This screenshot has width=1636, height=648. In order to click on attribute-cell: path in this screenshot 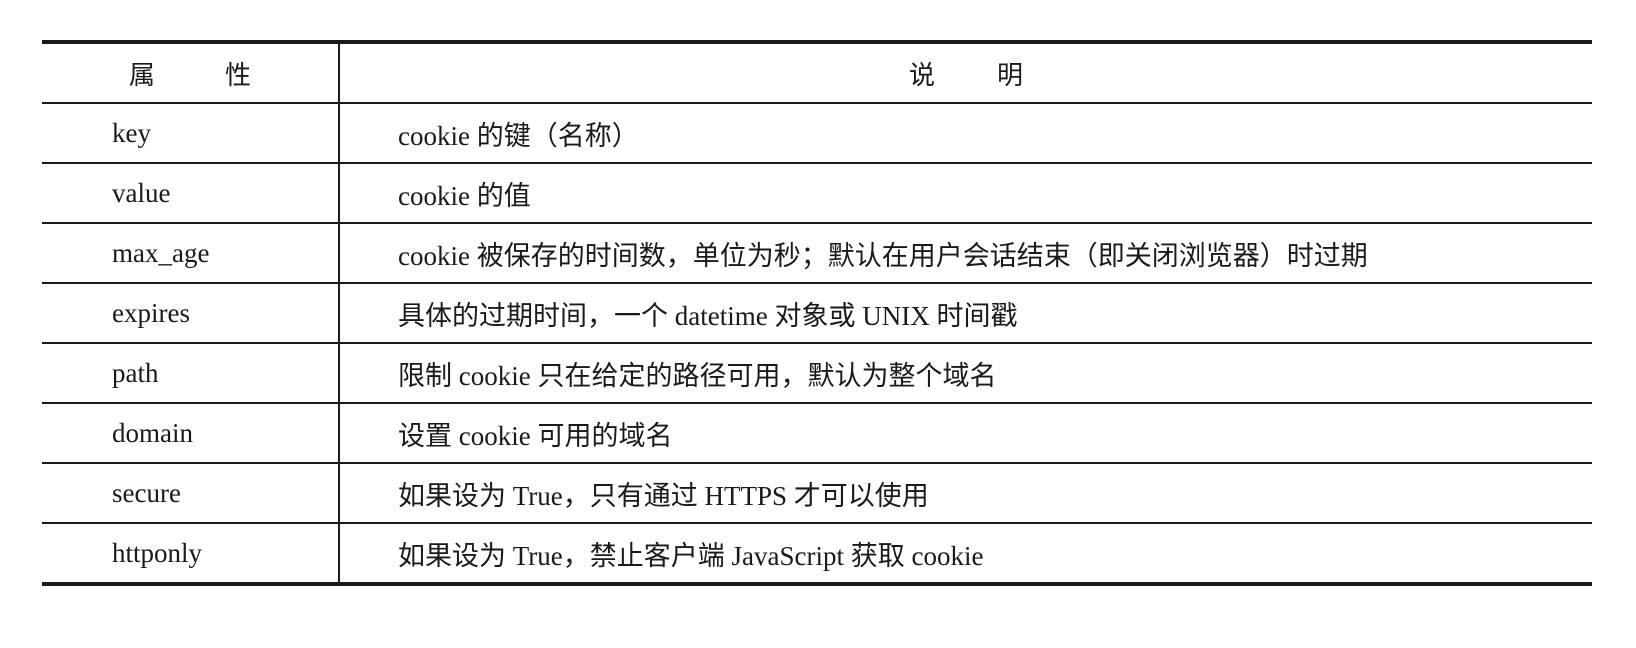, I will do `click(191, 373)`.